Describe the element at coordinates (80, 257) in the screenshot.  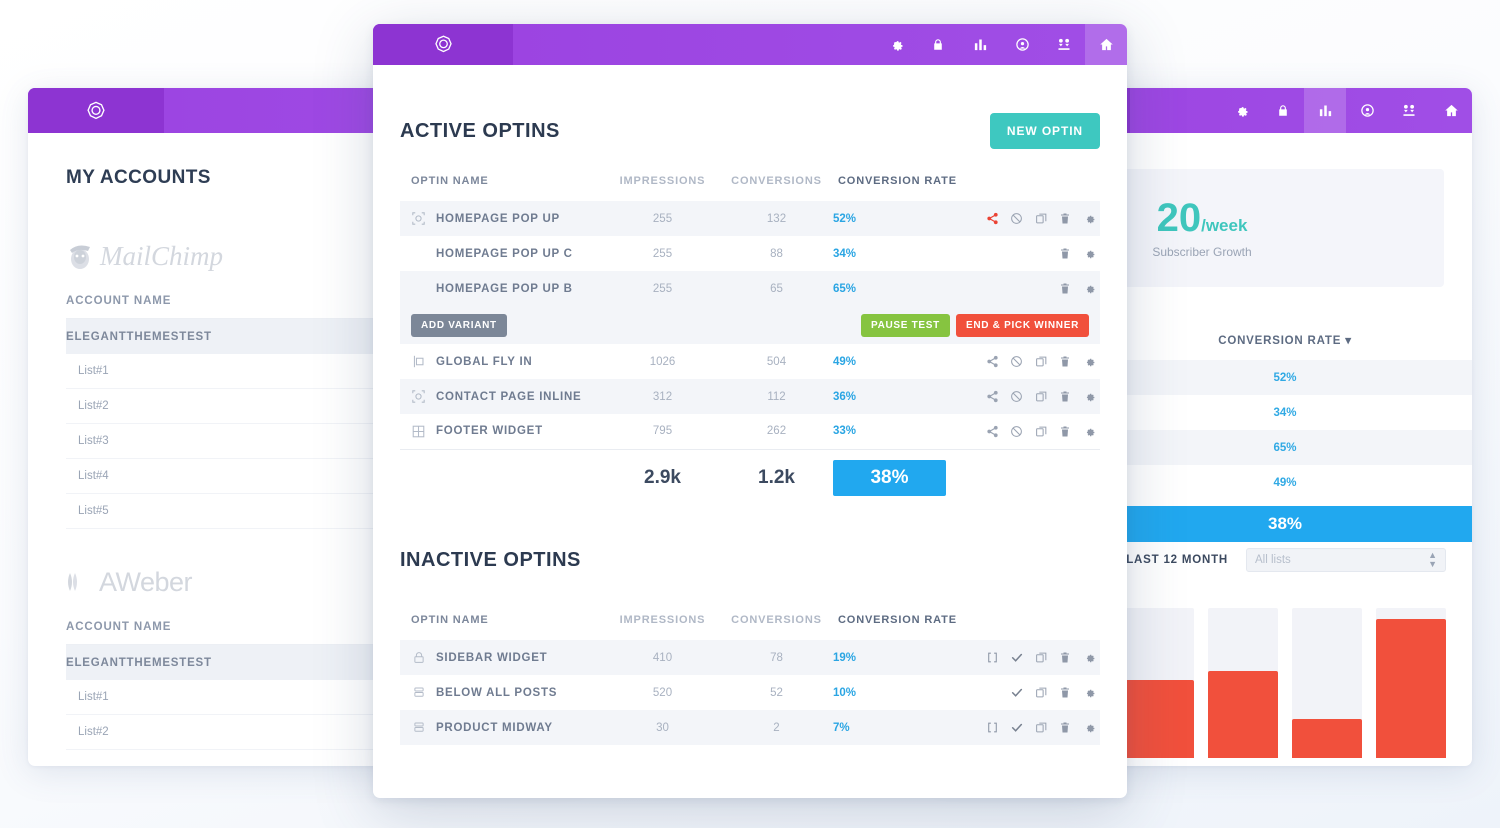
I see `mailchimp-monkey-icon` at that location.